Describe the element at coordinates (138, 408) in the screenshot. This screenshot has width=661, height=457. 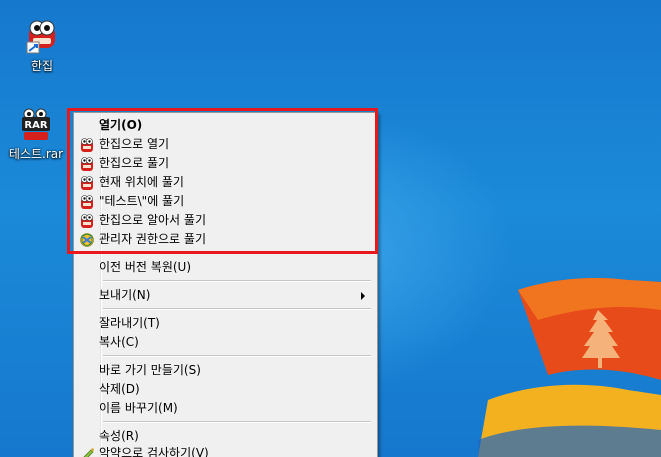
I see `menu-item-label: 이름 바꾸기(M)` at that location.